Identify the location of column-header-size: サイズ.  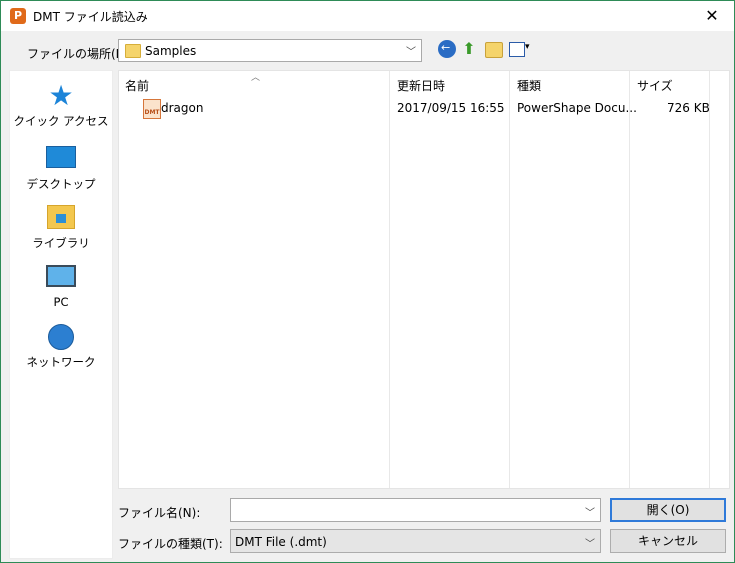
(655, 85).